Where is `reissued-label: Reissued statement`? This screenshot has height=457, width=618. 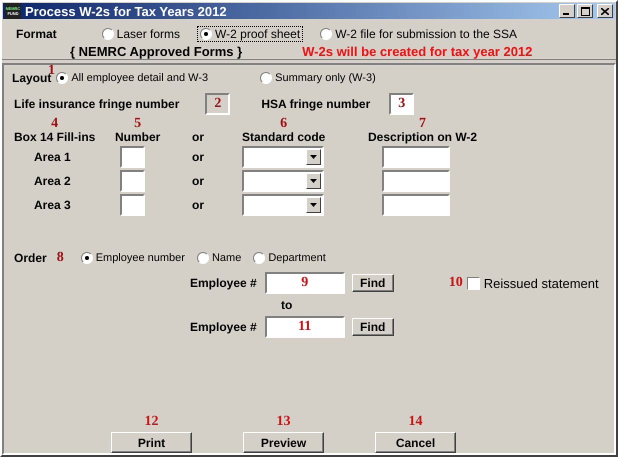 reissued-label: Reissued statement is located at coordinates (541, 283).